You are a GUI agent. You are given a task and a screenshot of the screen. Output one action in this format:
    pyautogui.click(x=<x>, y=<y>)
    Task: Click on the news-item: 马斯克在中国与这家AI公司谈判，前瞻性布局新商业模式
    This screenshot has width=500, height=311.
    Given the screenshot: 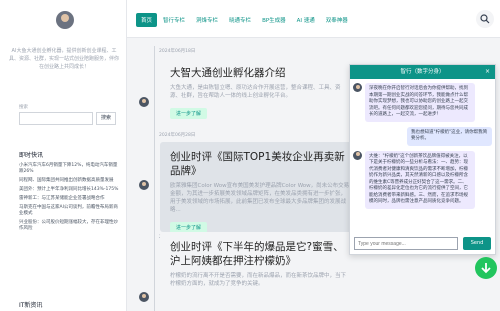 What is the action you would take?
    pyautogui.click(x=69, y=211)
    